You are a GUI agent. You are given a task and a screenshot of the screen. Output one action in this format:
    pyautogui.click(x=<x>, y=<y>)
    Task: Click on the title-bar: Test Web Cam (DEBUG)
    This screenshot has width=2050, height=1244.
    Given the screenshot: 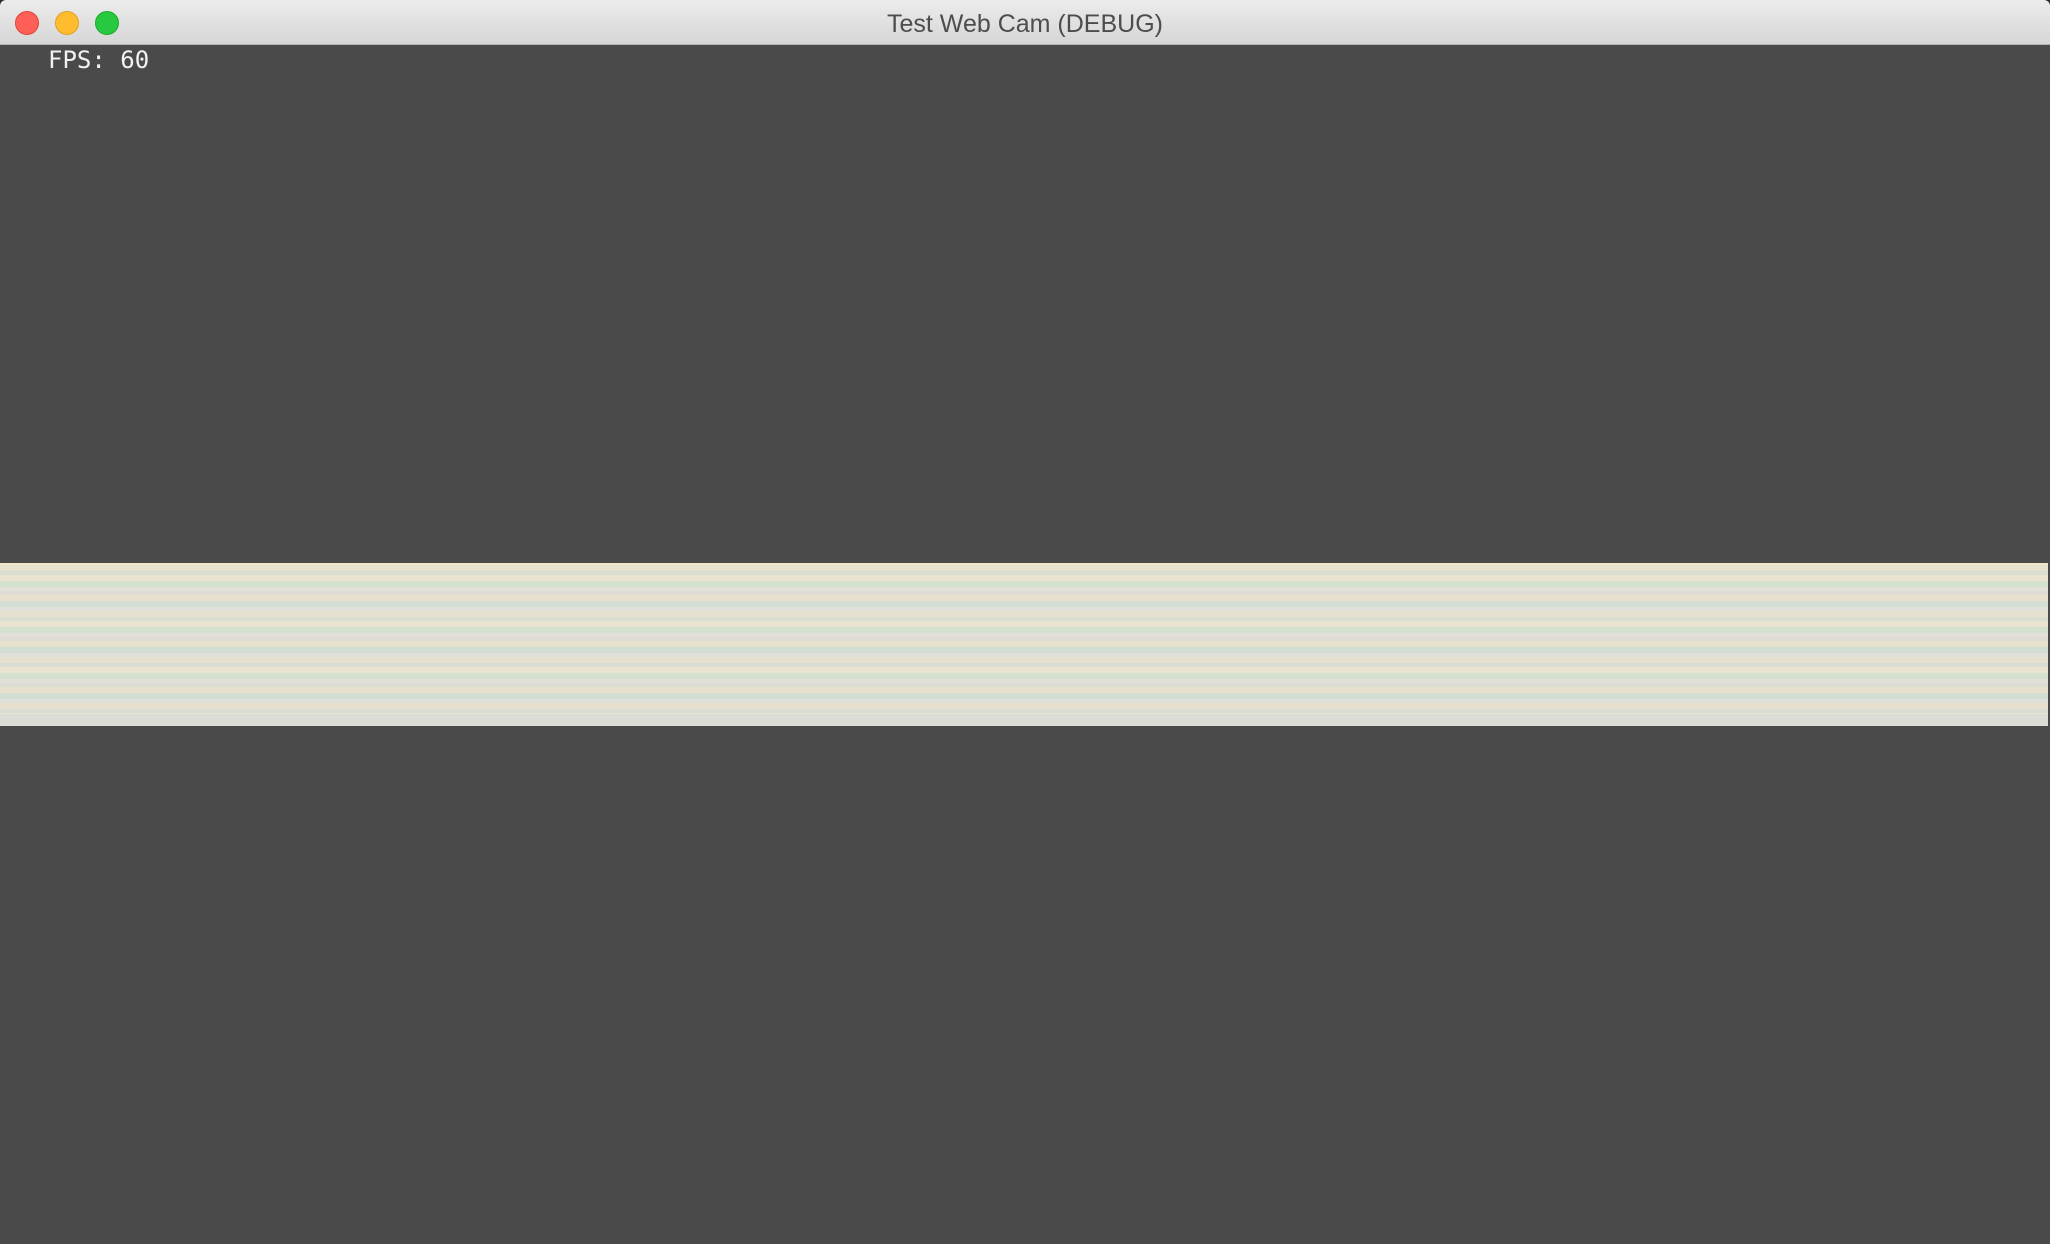 What is the action you would take?
    pyautogui.click(x=1025, y=22)
    